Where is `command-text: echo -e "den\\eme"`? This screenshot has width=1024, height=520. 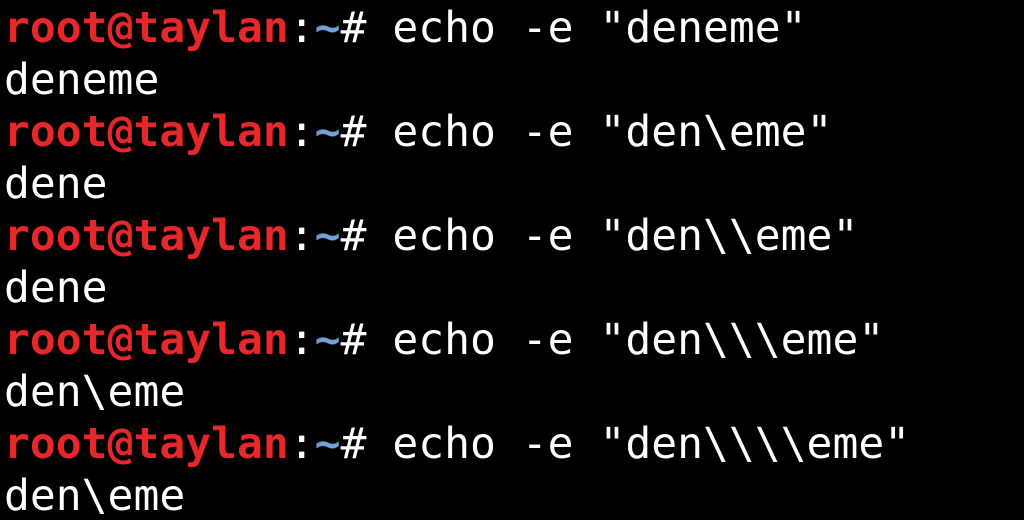
command-text: echo -e "den\\eme" is located at coordinates (625, 236).